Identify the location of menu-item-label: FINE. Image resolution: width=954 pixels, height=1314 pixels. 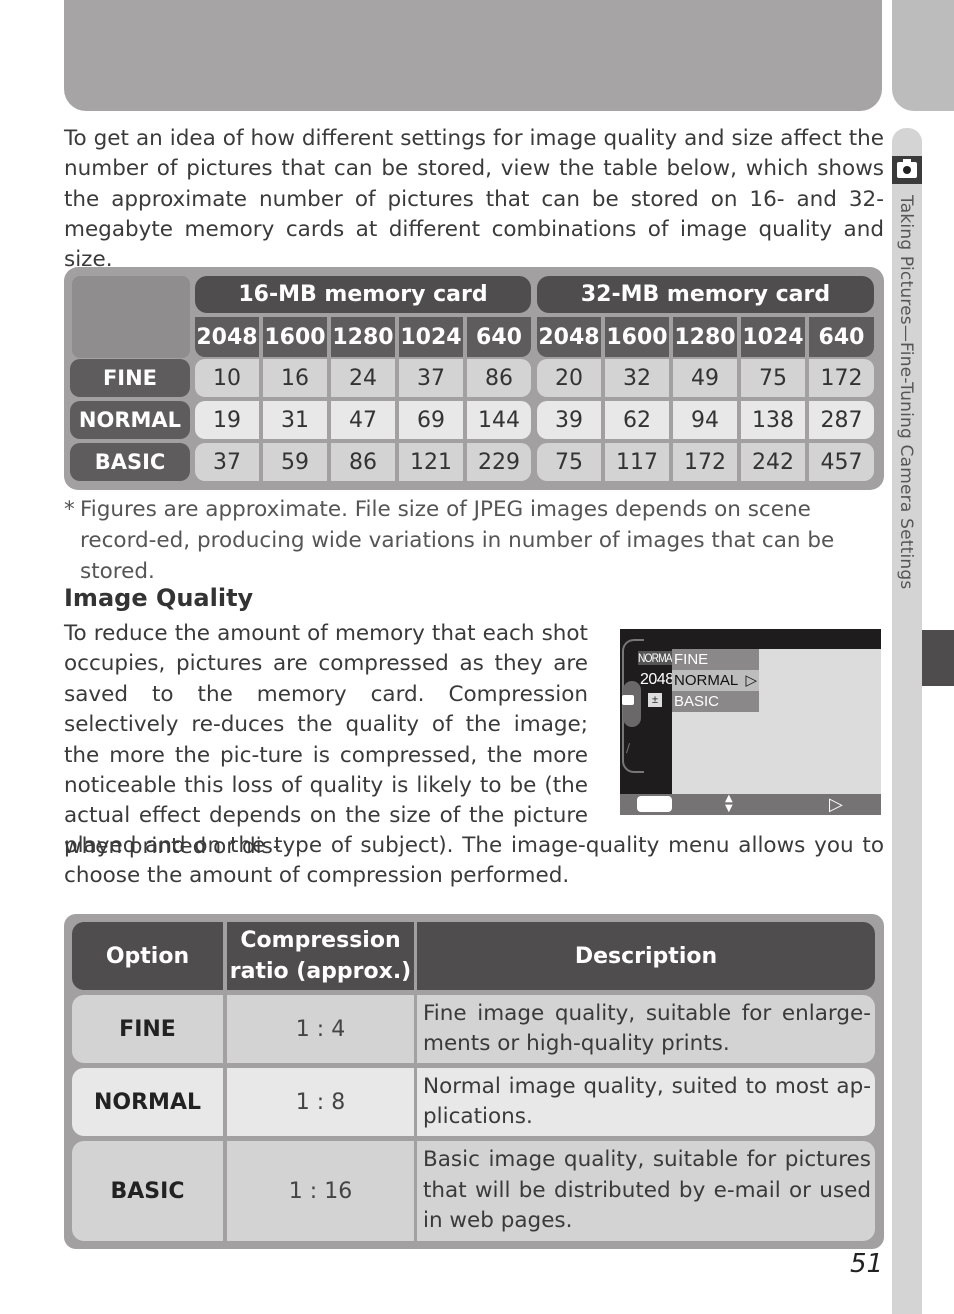
(691, 659).